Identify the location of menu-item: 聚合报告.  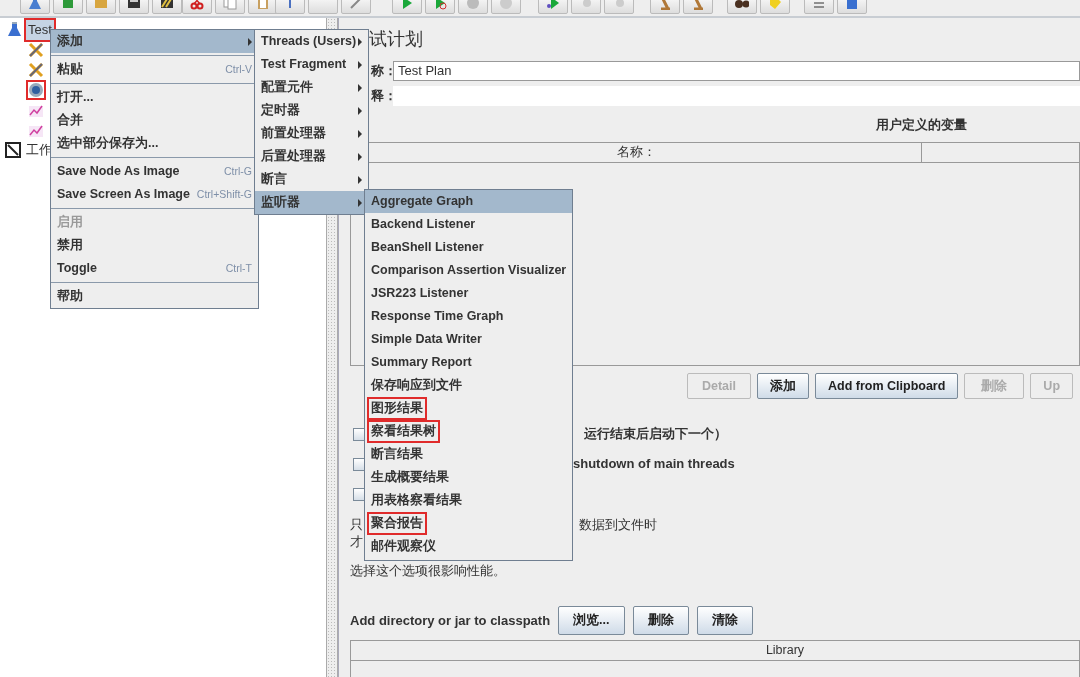
(468, 523).